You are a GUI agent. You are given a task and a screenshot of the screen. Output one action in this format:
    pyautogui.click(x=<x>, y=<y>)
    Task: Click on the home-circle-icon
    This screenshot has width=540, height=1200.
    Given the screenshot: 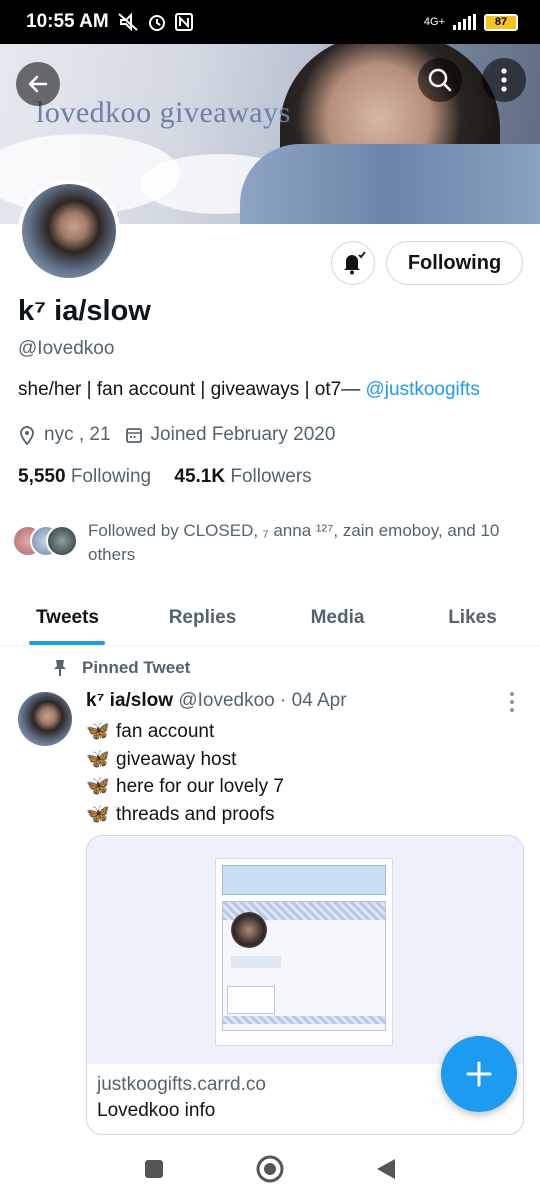 What is the action you would take?
    pyautogui.click(x=270, y=1169)
    